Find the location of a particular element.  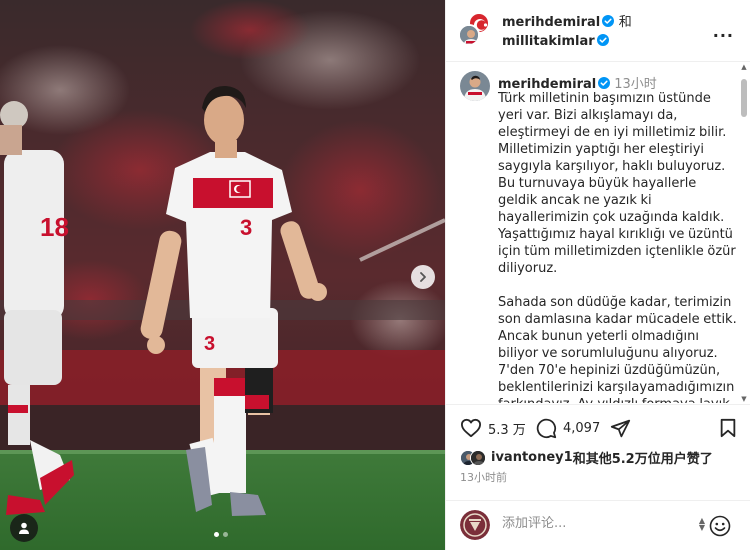

paper-plane-icon is located at coordinates (620, 428).